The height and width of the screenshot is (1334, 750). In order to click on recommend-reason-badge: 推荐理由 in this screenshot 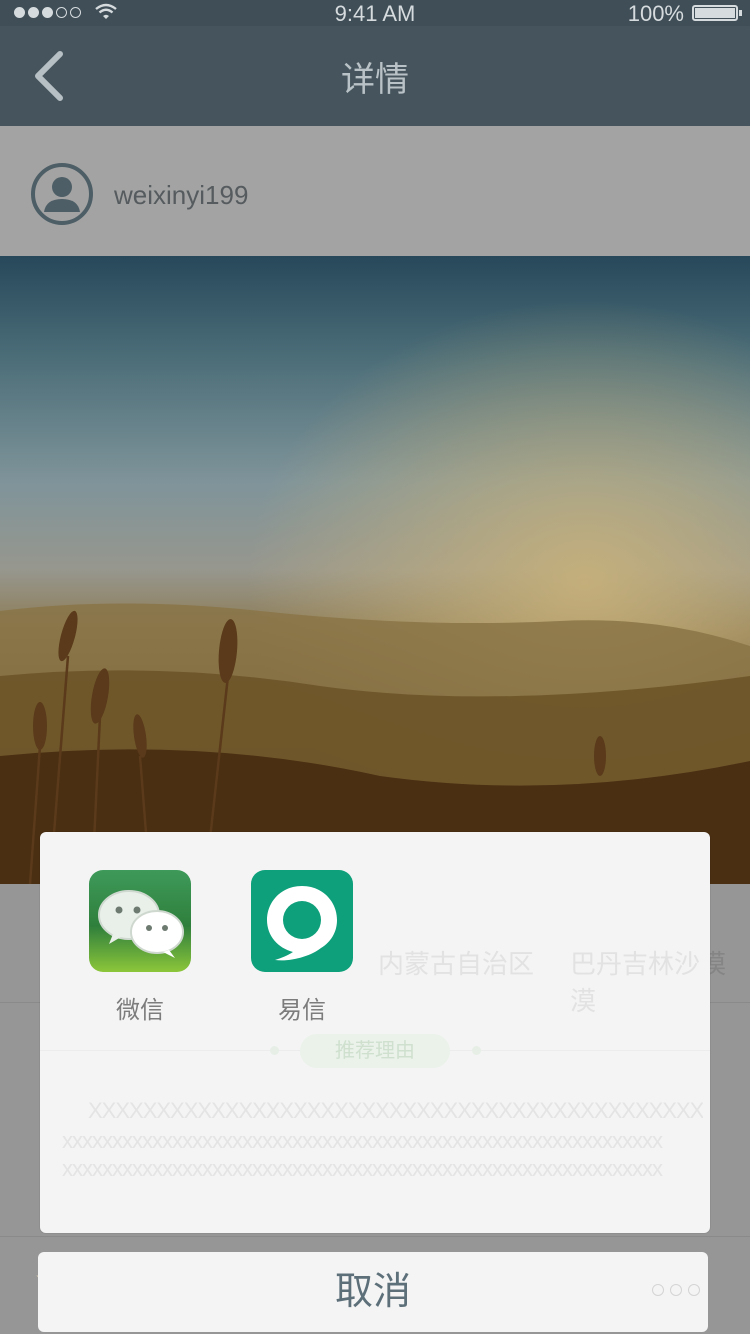, I will do `click(375, 1051)`.